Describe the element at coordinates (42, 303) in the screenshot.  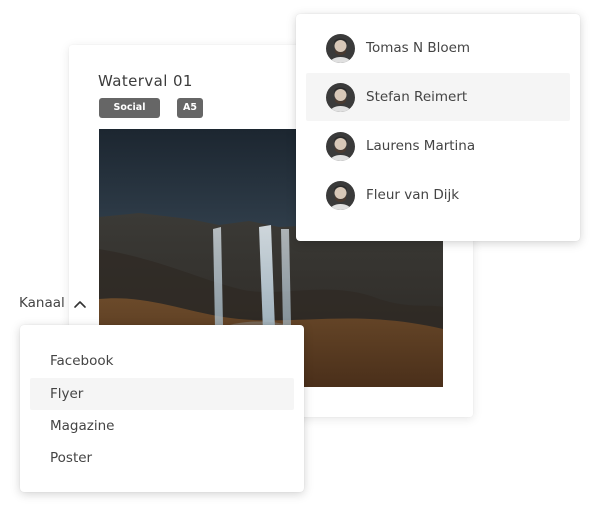
I see `channel-label: Kanaal` at that location.